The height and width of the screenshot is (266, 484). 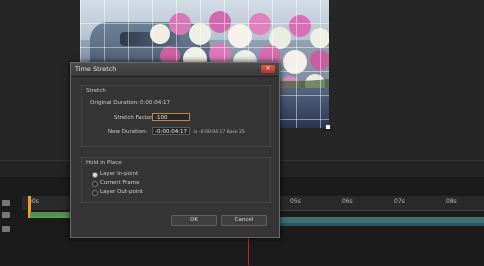 I want to click on toggle-icon, so click(x=6, y=203).